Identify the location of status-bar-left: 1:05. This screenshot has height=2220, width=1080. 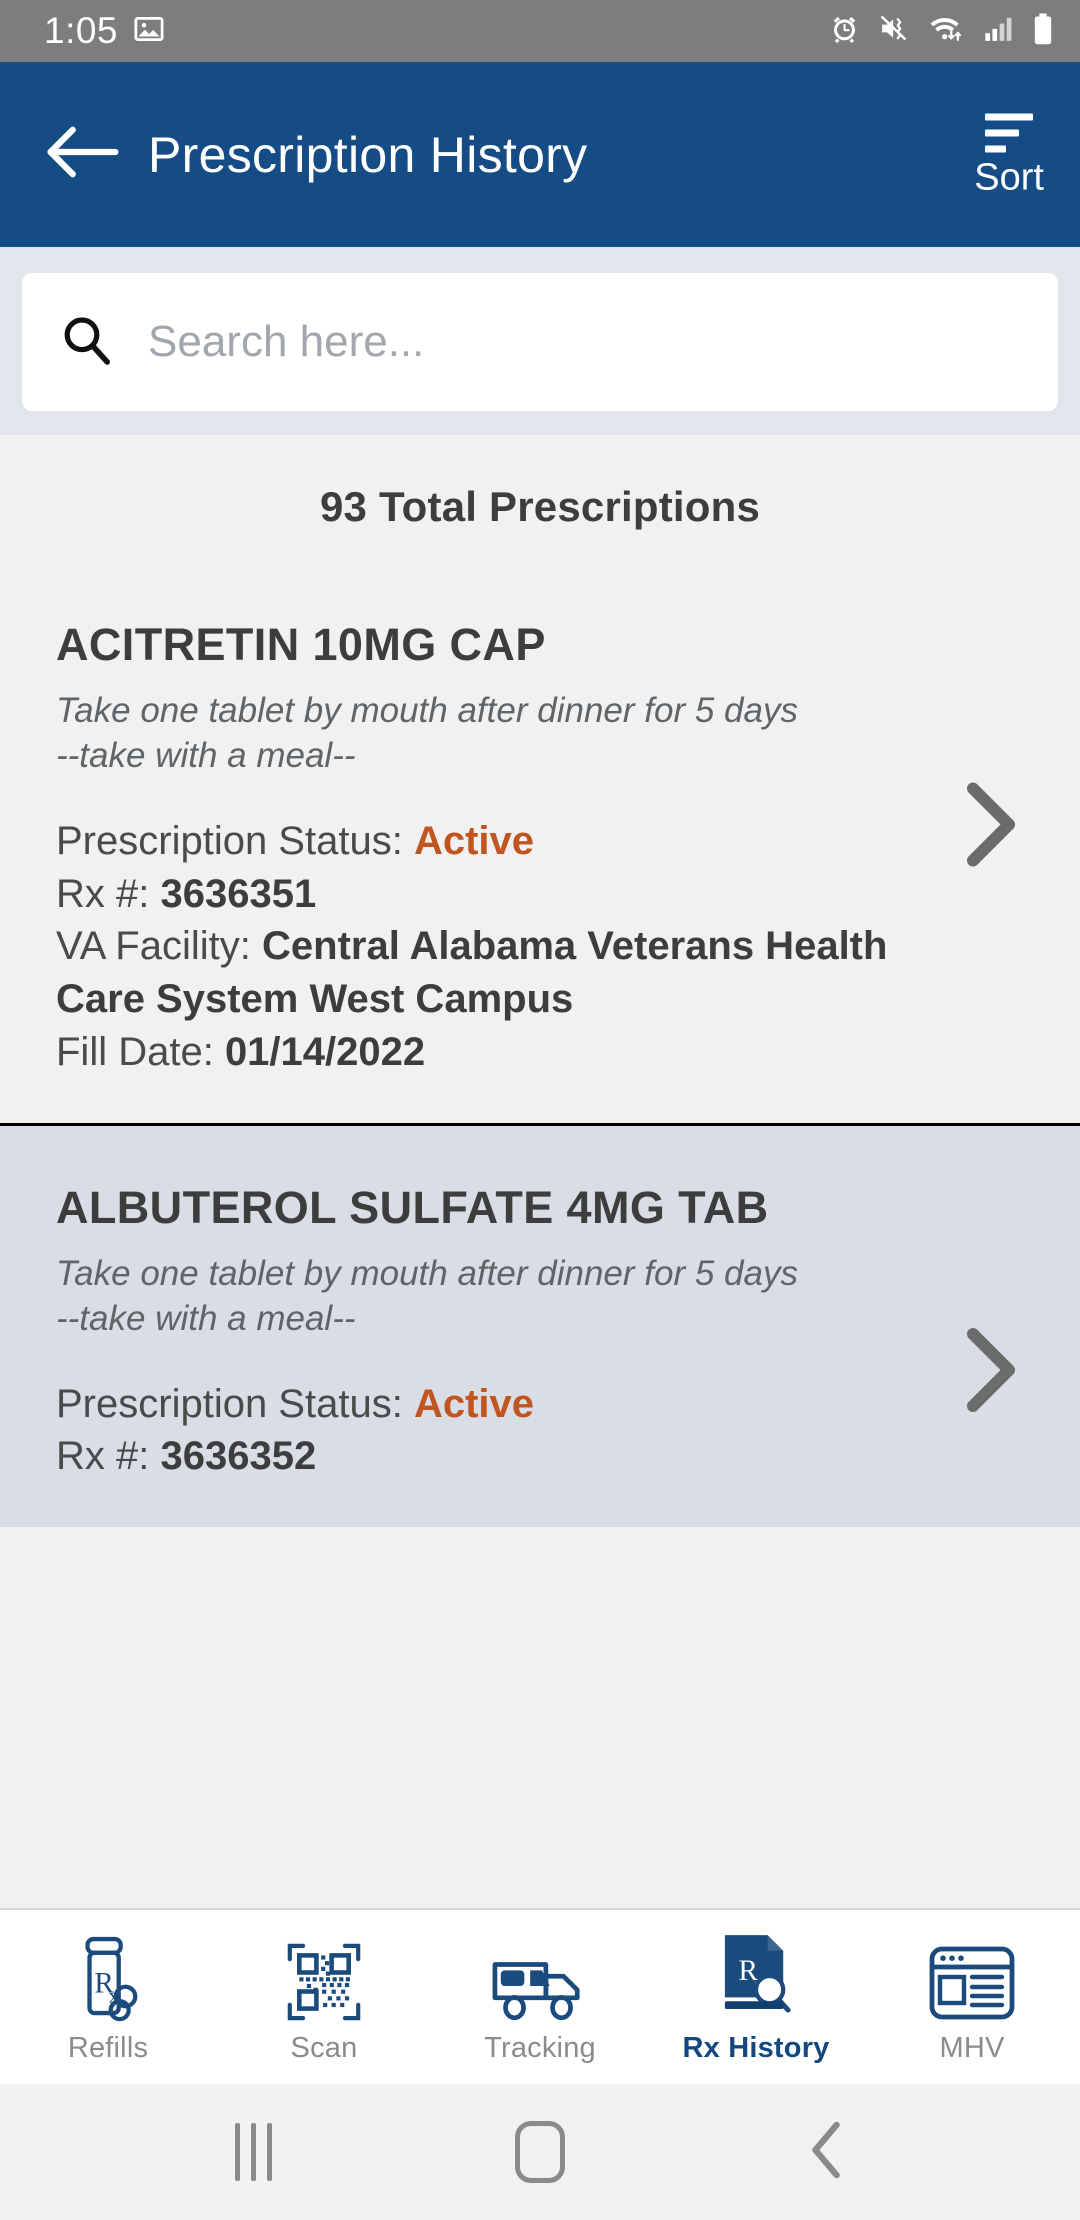
(104, 31).